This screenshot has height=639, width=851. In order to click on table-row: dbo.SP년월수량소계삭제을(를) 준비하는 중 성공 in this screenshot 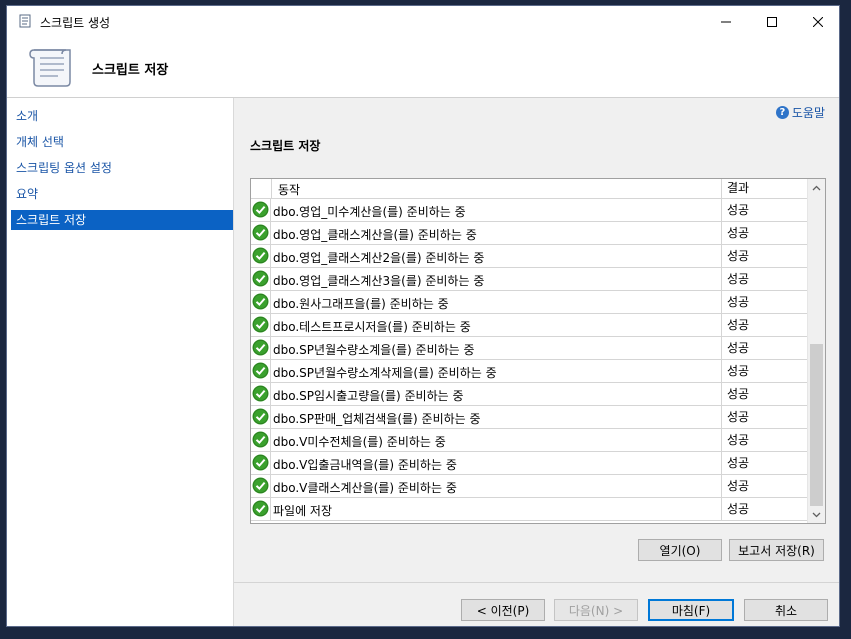, I will do `click(529, 371)`.